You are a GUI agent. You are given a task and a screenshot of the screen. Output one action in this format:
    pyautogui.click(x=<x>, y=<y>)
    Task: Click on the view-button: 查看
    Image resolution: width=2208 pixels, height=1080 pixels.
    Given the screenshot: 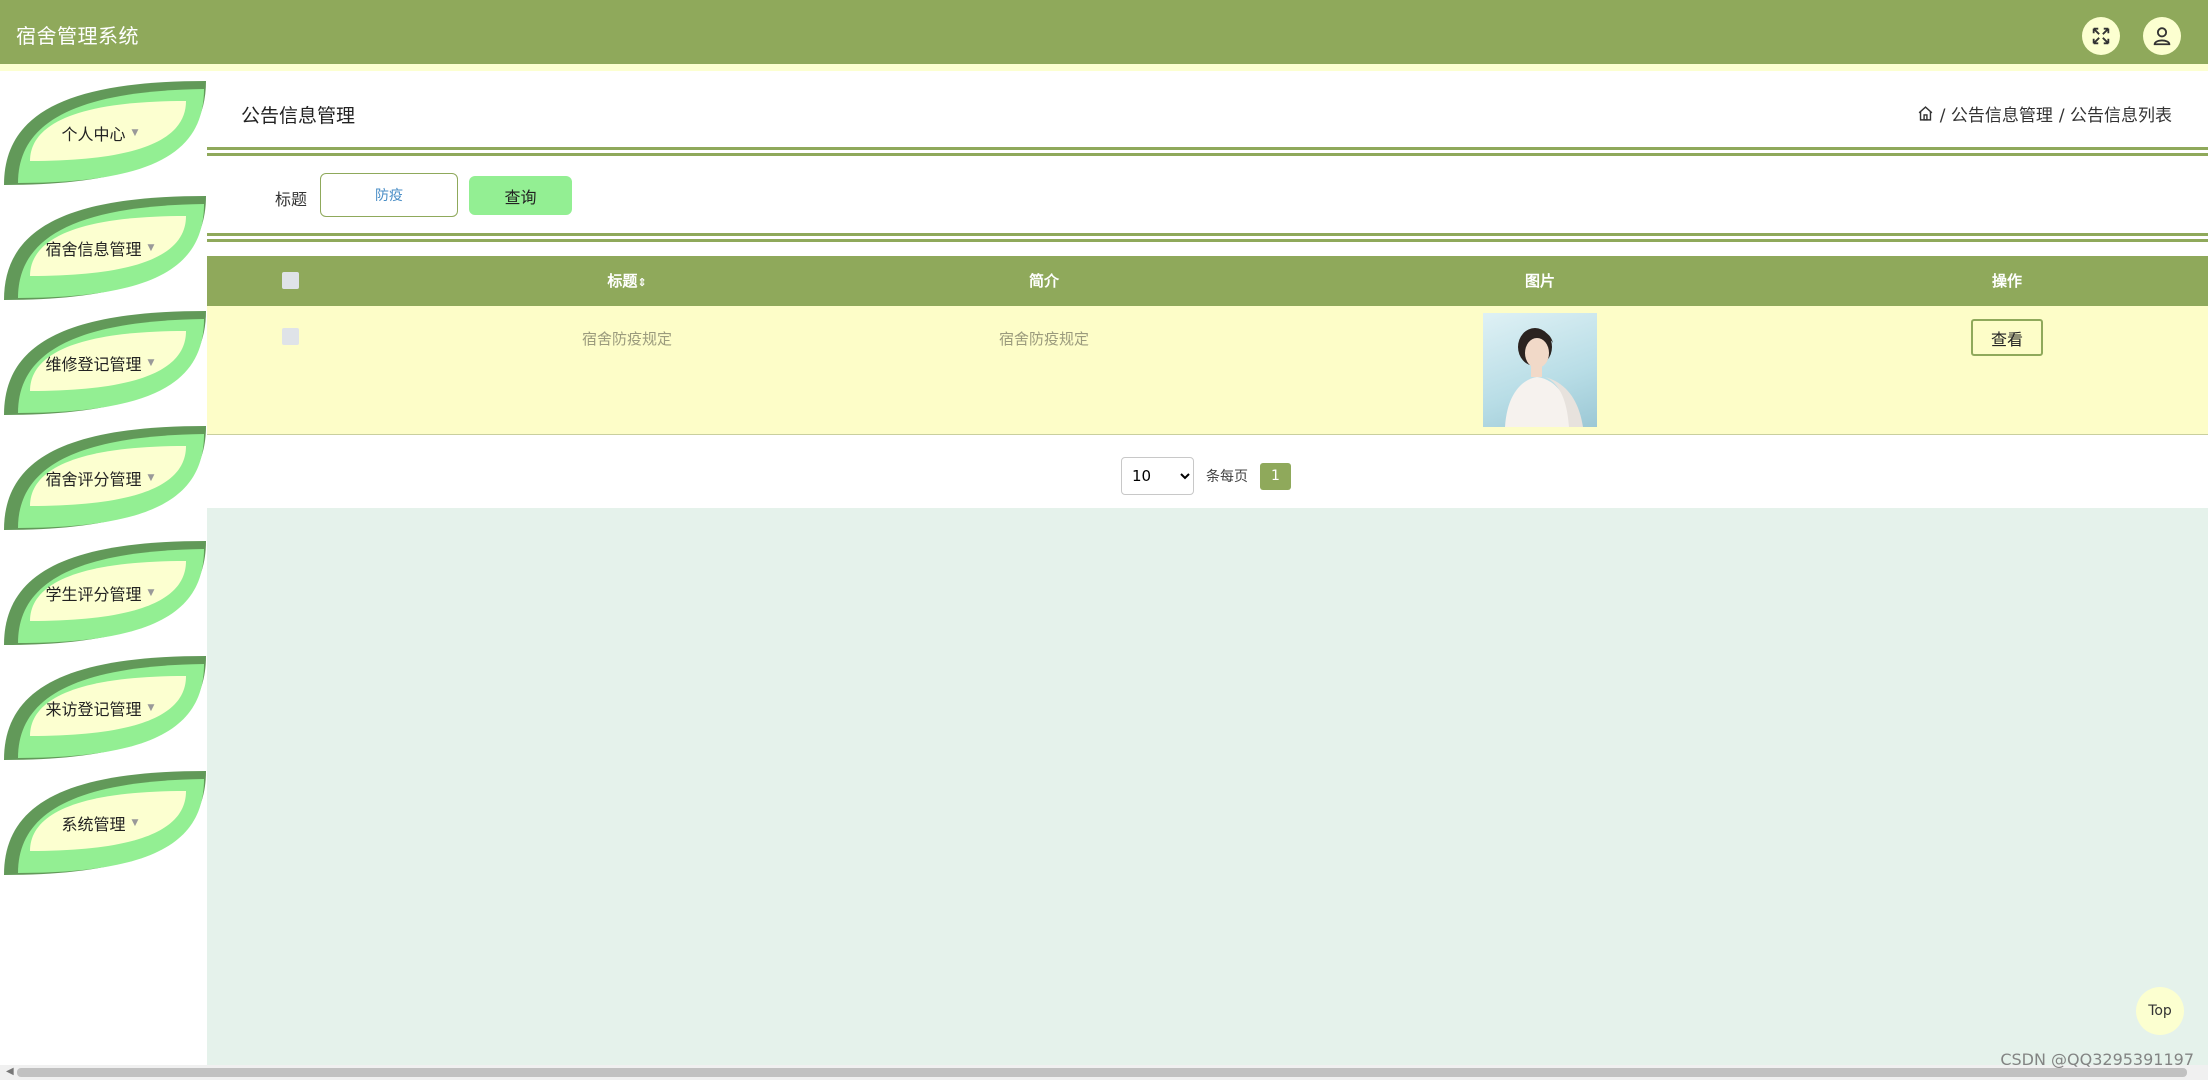 What is the action you would take?
    pyautogui.click(x=2007, y=337)
    